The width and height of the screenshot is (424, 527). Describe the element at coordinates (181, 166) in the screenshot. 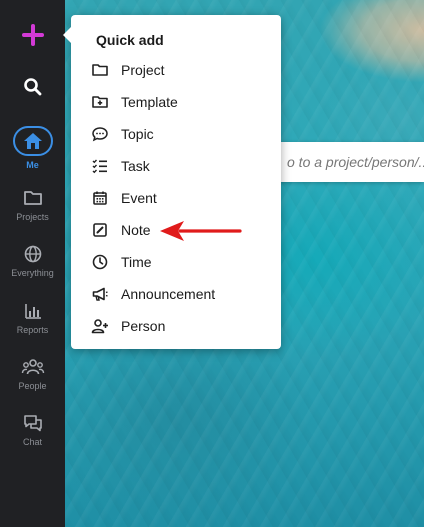

I see `menu-item-task: Task` at that location.